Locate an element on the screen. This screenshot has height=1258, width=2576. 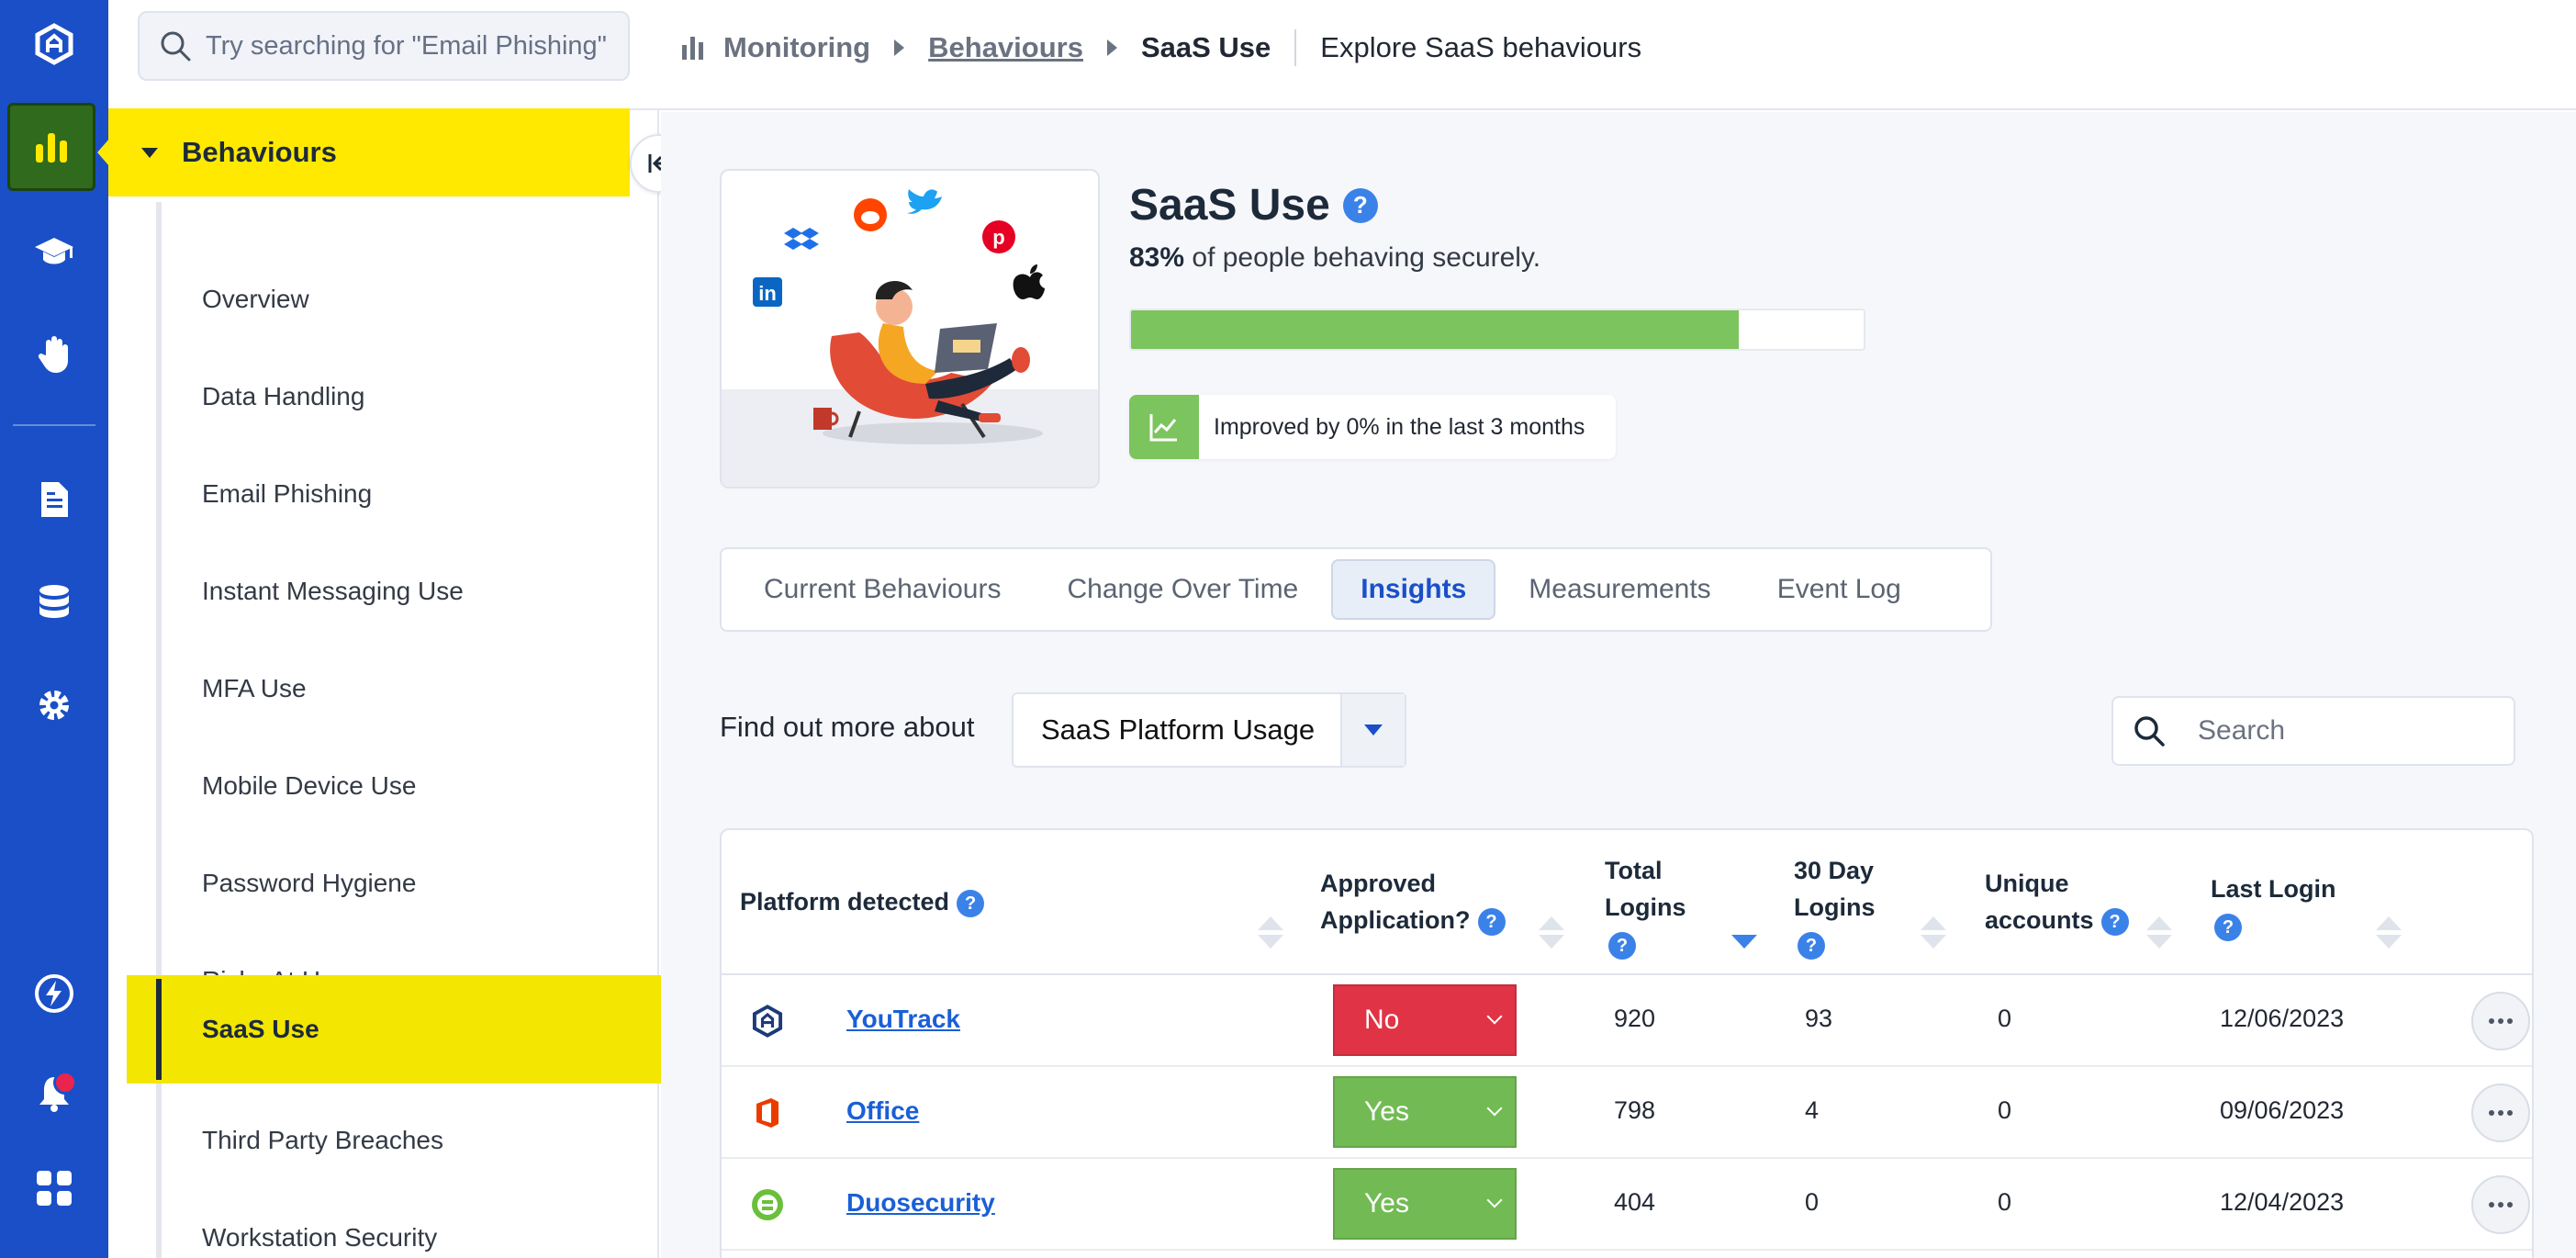
table-row: Duosecurity Yes 404 0 0 12/04/2023 is located at coordinates (1627, 1205).